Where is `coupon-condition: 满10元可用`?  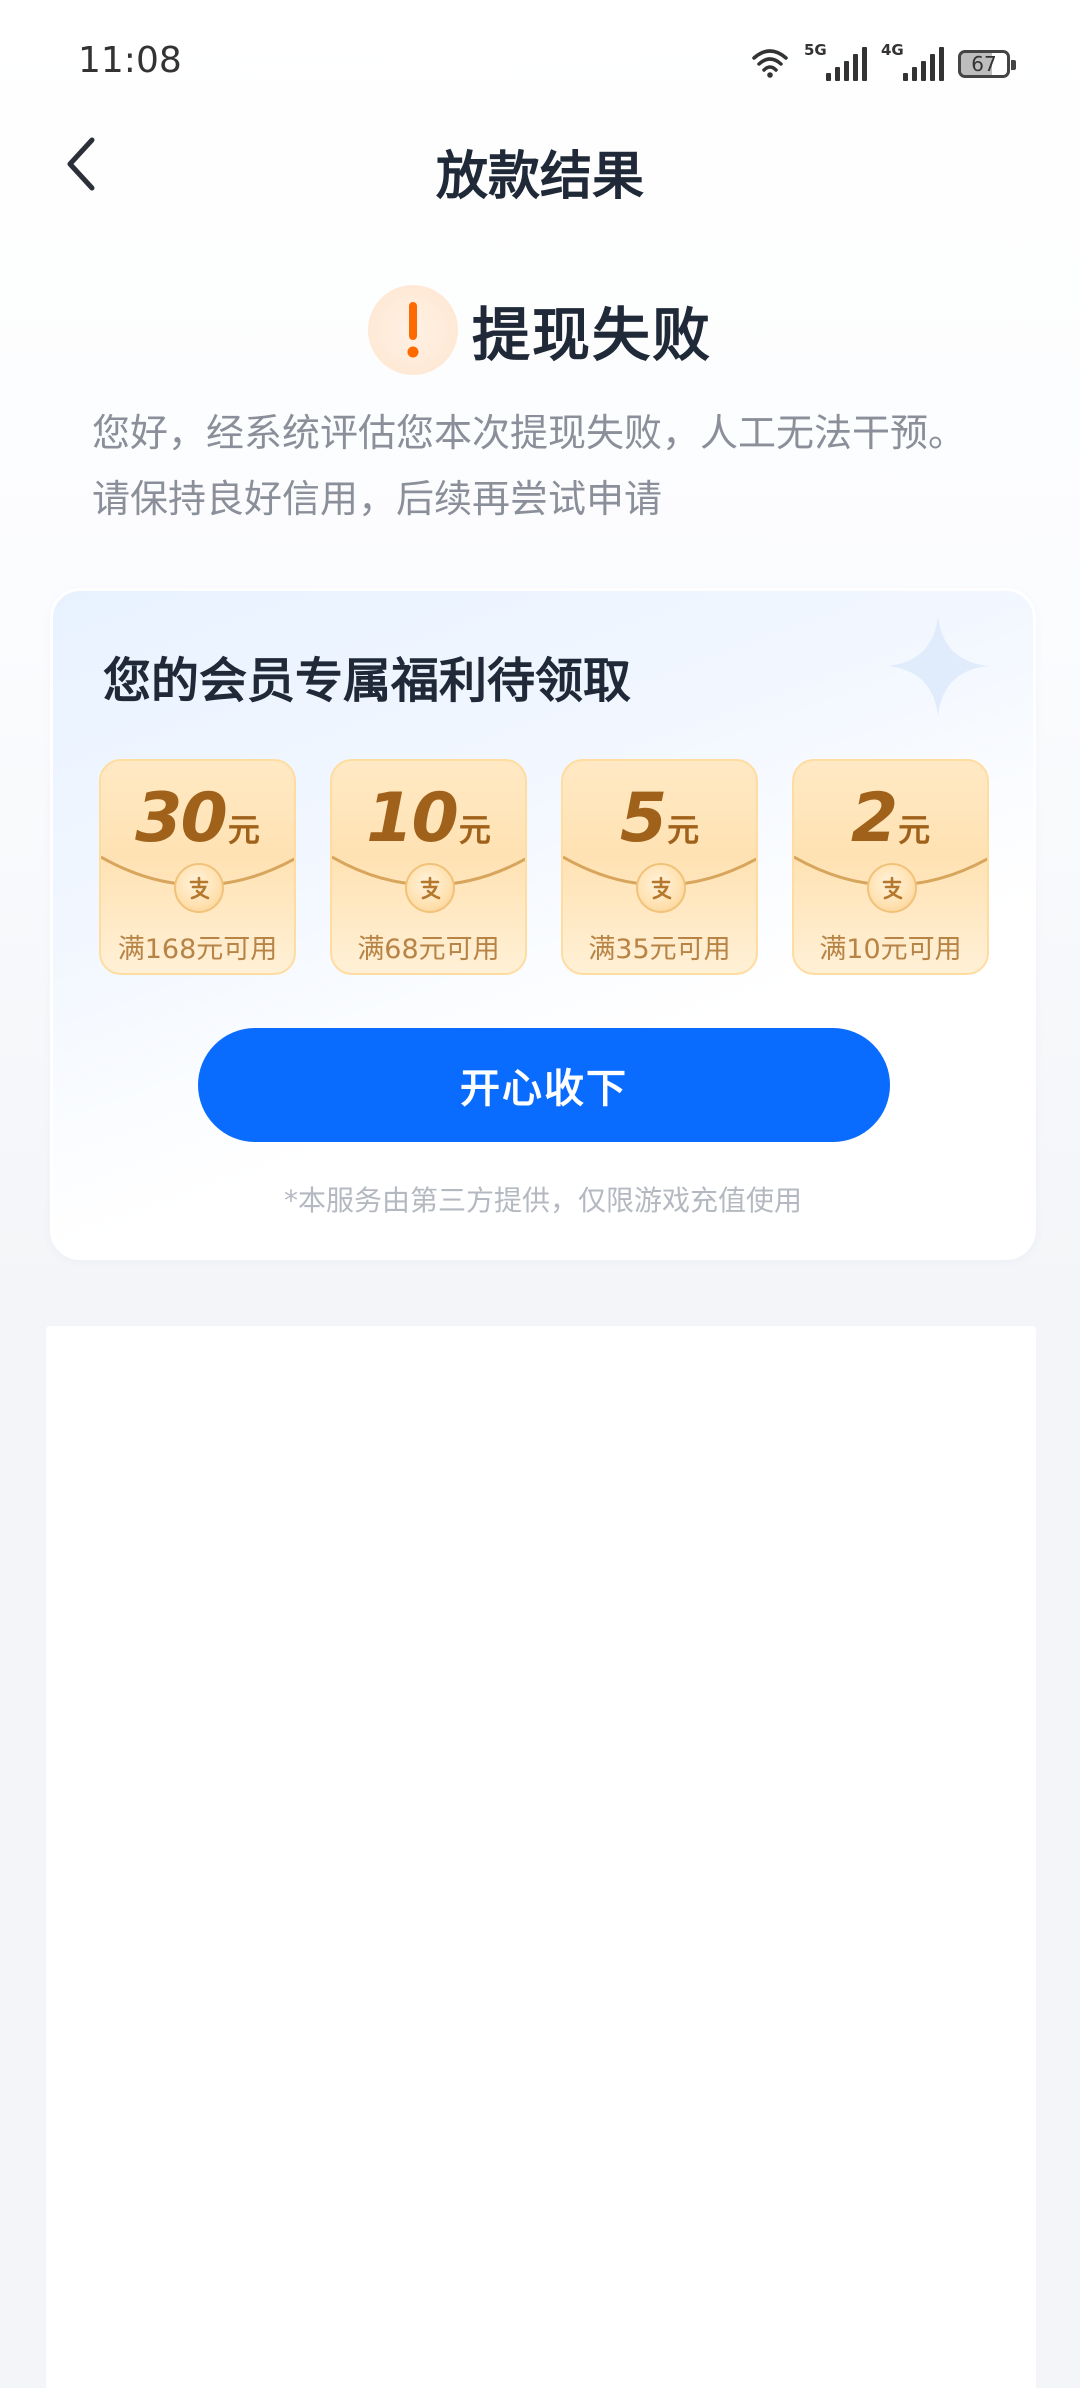
coupon-condition: 满10元可用 is located at coordinates (890, 949).